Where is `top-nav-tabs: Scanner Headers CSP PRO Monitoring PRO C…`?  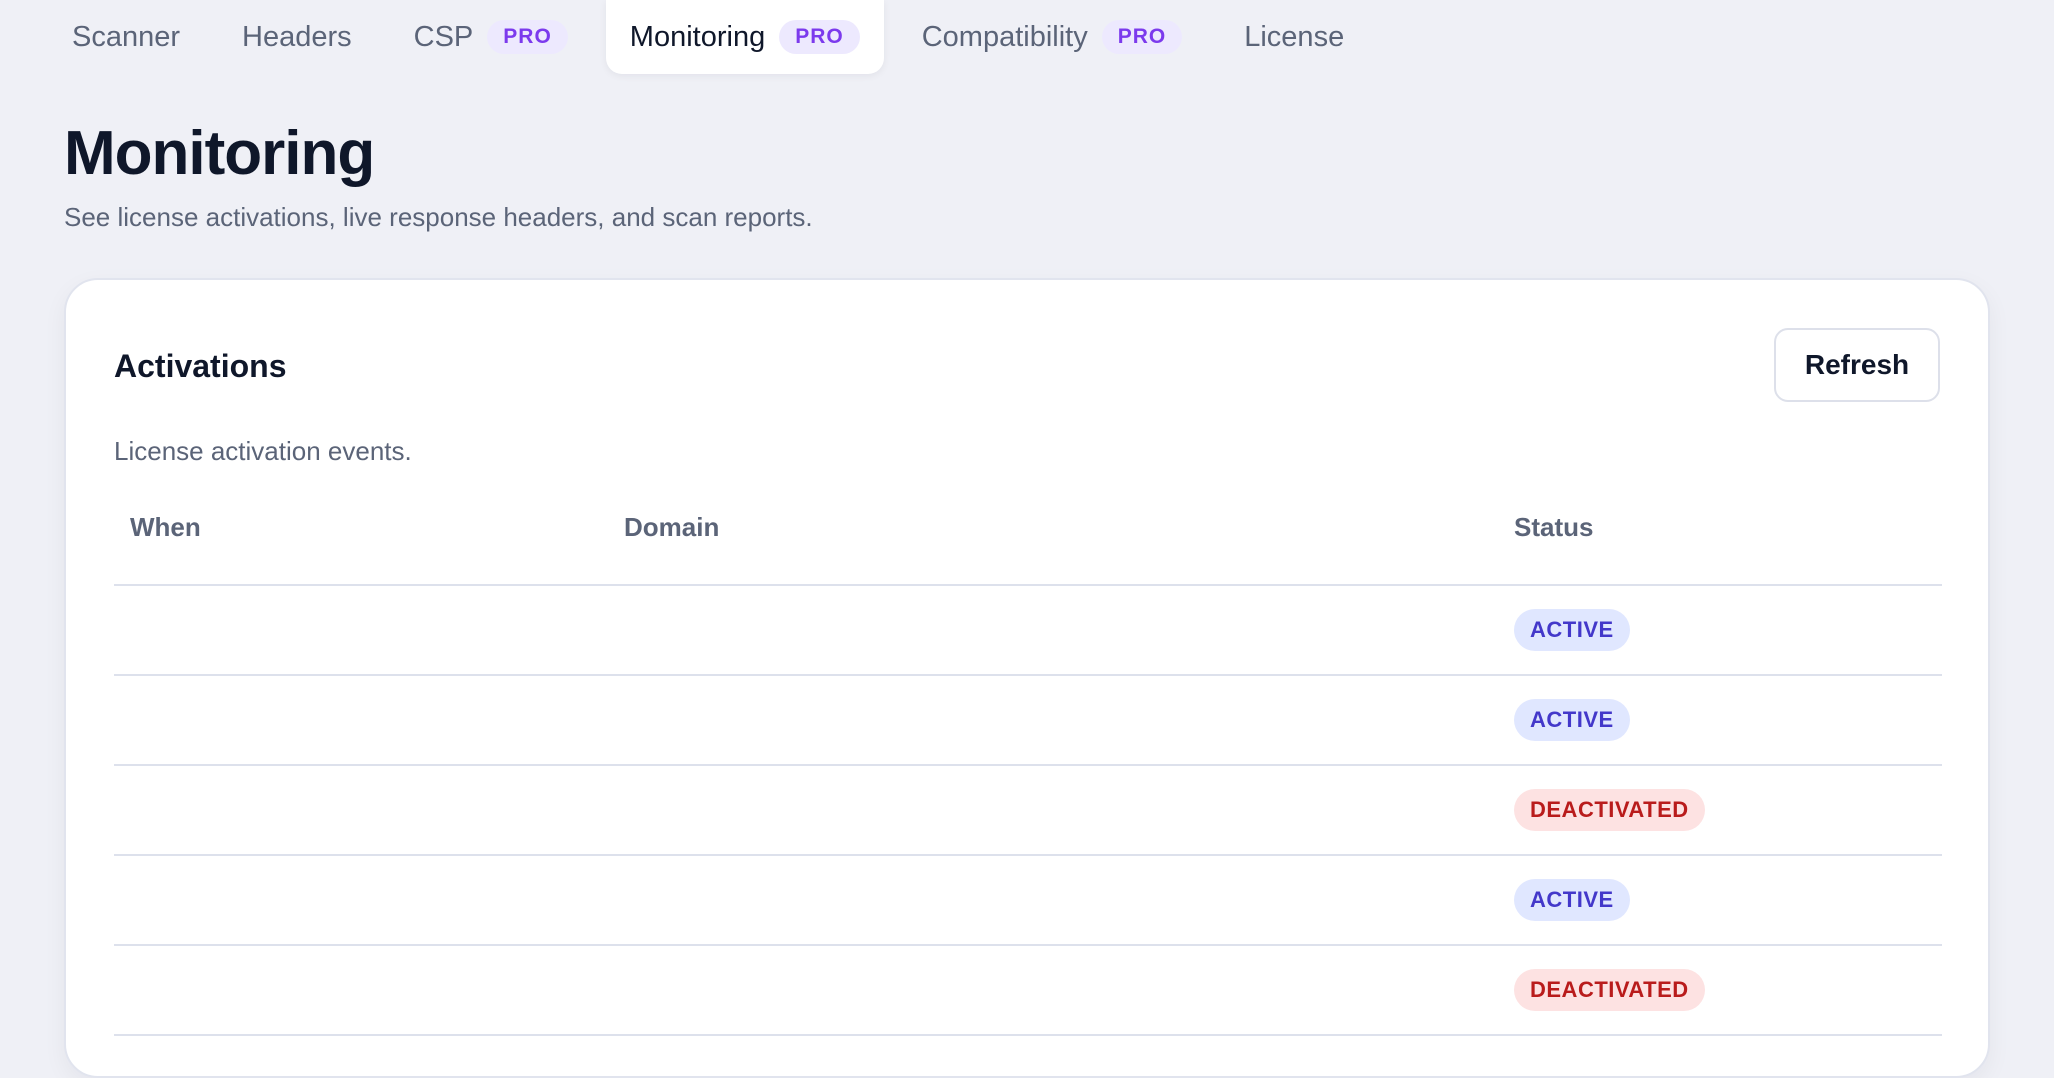 top-nav-tabs: Scanner Headers CSP PRO Monitoring PRO C… is located at coordinates (711, 37).